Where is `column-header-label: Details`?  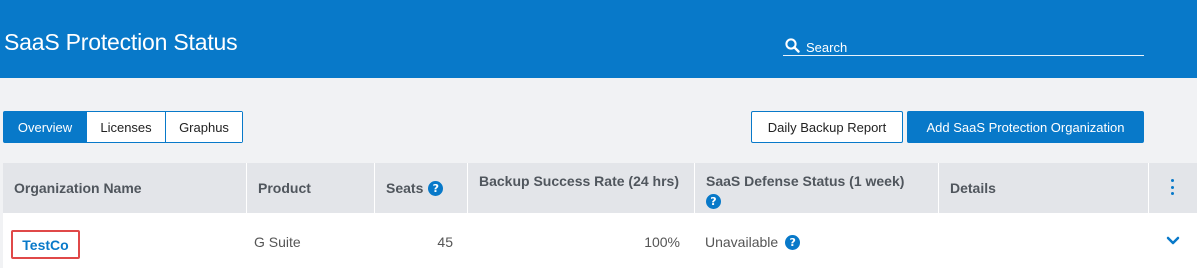
column-header-label: Details is located at coordinates (973, 188).